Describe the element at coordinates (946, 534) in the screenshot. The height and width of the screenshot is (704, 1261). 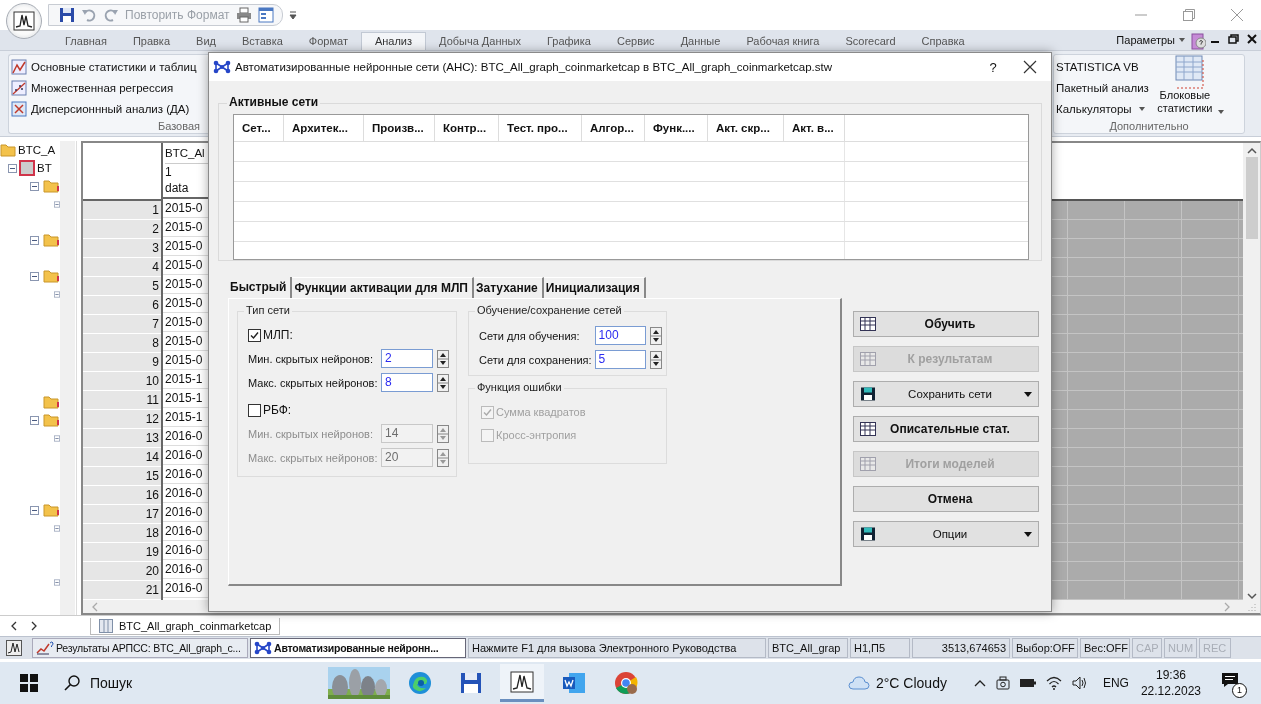
I see `dialog-button: Опции` at that location.